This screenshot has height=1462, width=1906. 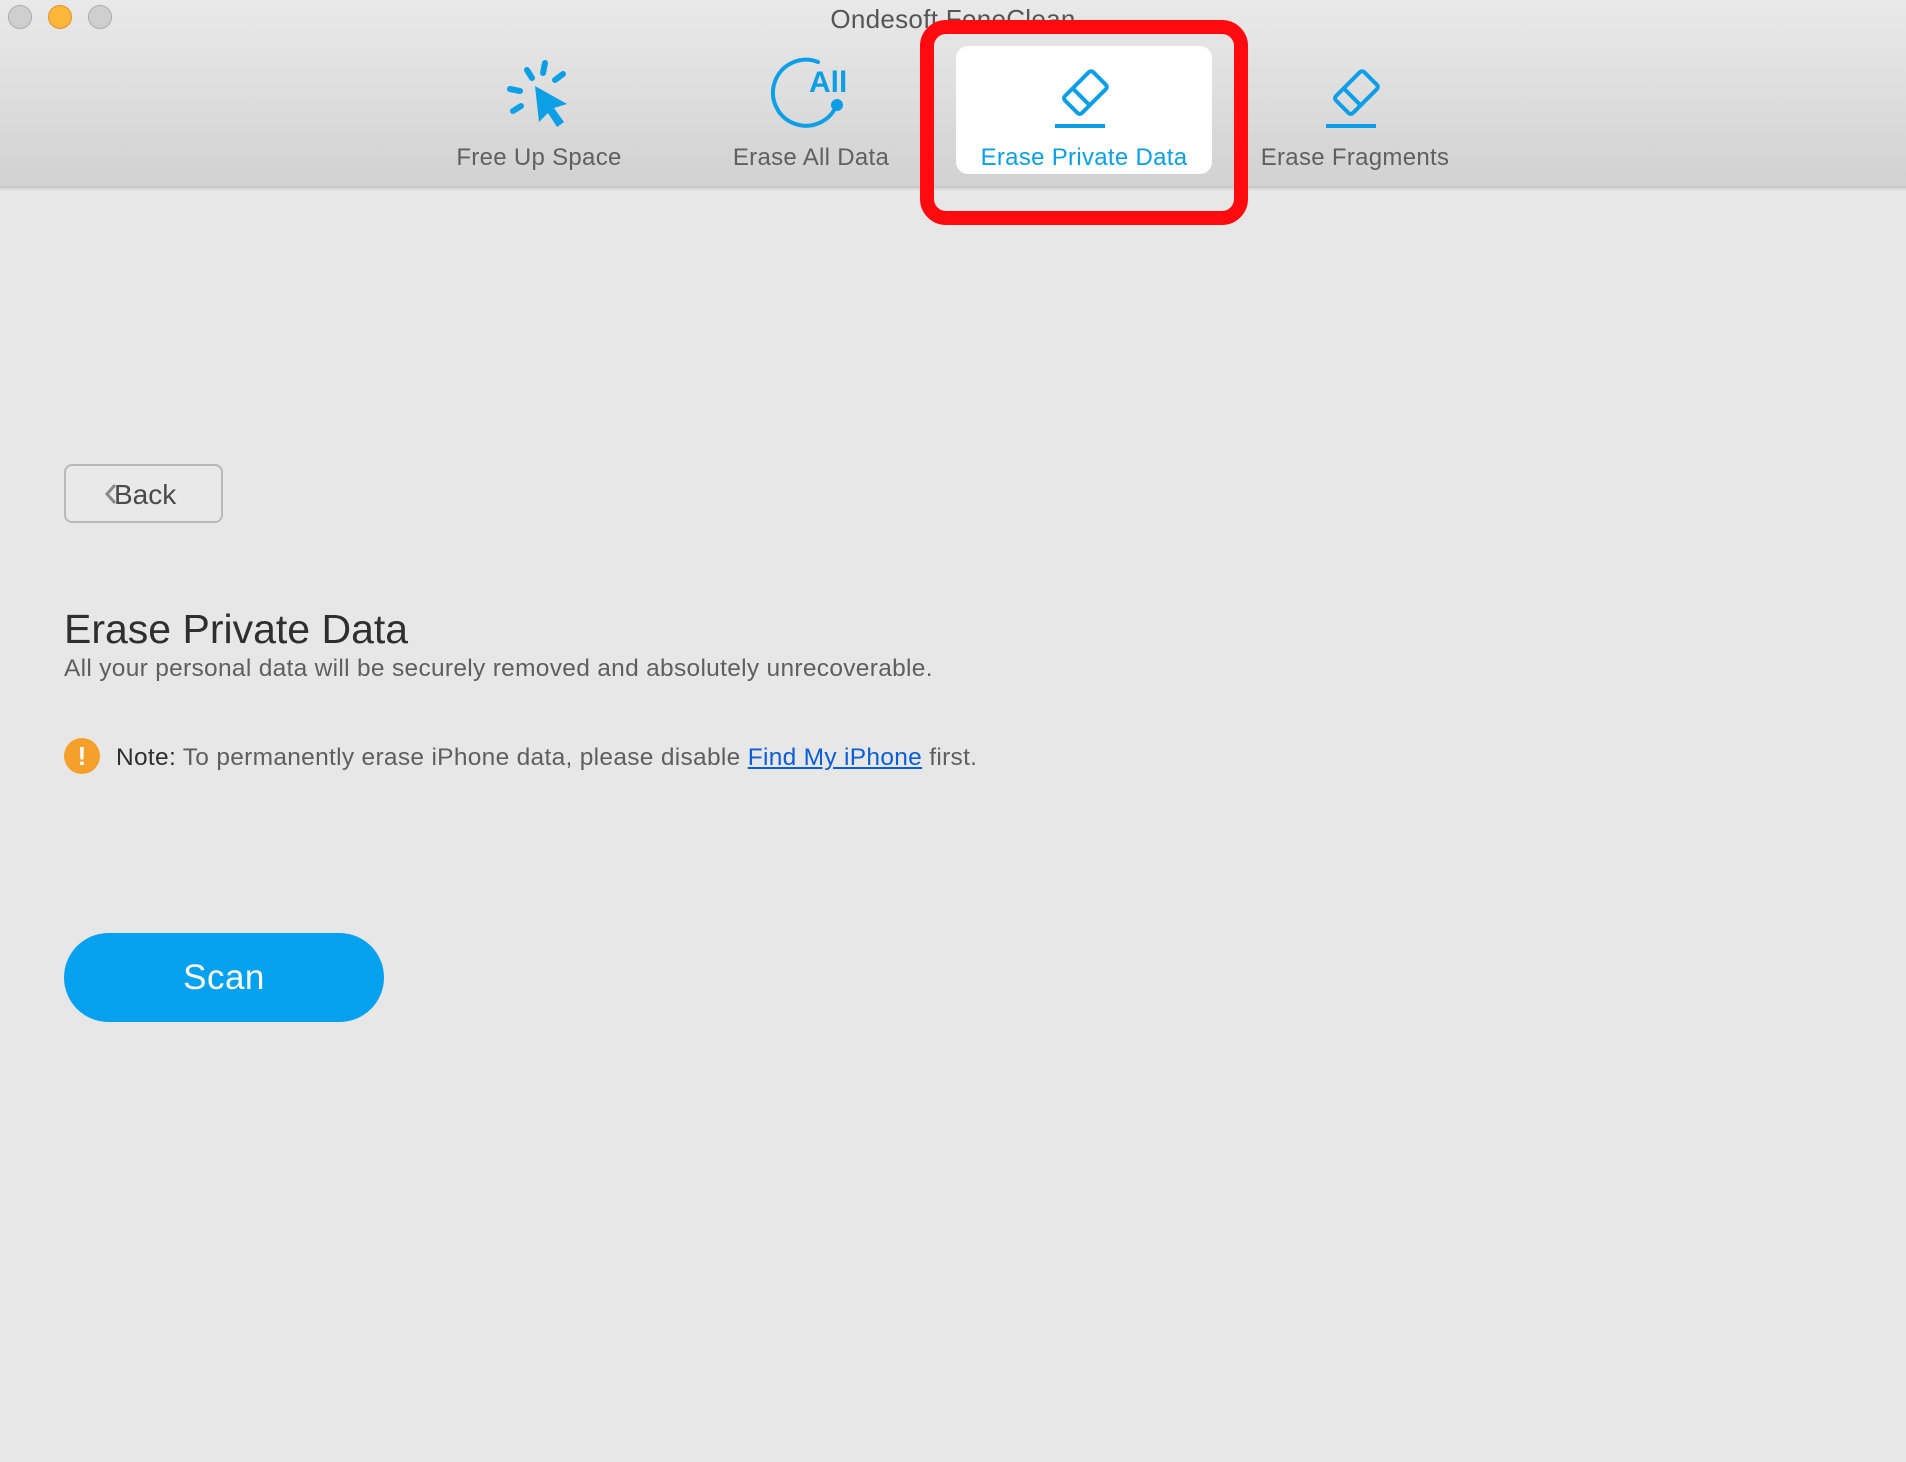 I want to click on tab-label: Free Up Space, so click(x=539, y=157).